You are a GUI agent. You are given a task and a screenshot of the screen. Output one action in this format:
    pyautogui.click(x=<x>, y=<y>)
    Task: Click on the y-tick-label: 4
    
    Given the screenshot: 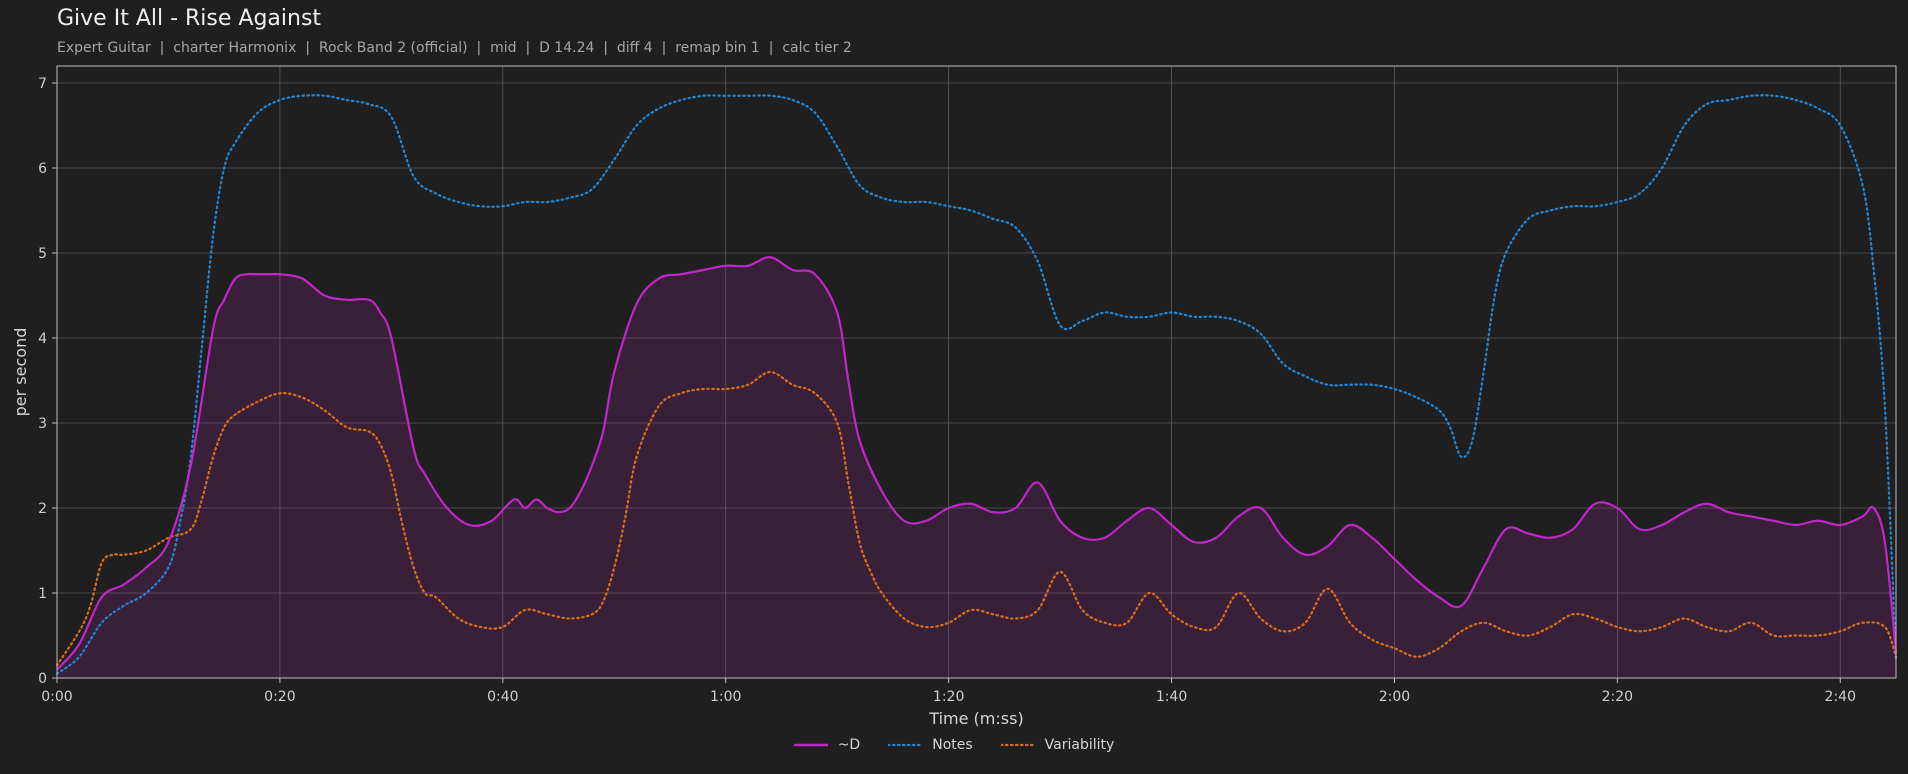 What is the action you would take?
    pyautogui.click(x=42, y=339)
    